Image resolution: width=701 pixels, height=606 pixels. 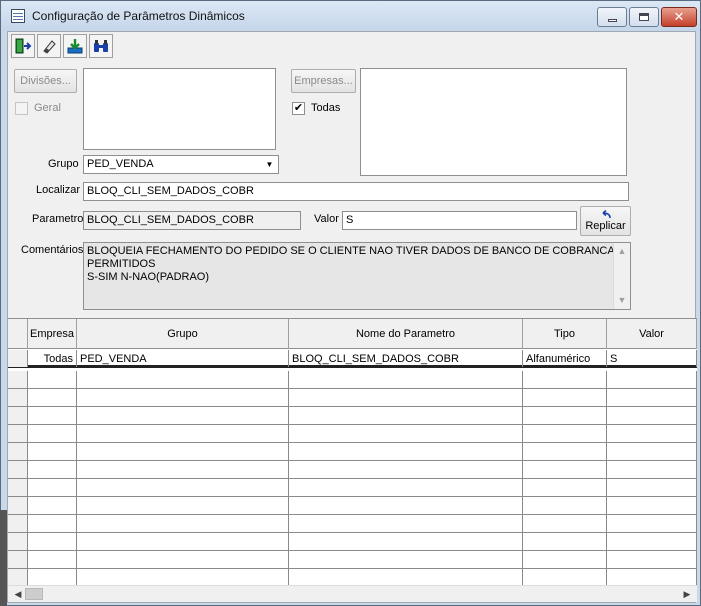 What do you see at coordinates (183, 358) in the screenshot?
I see `cell-grupo: PED_VENDA` at bounding box center [183, 358].